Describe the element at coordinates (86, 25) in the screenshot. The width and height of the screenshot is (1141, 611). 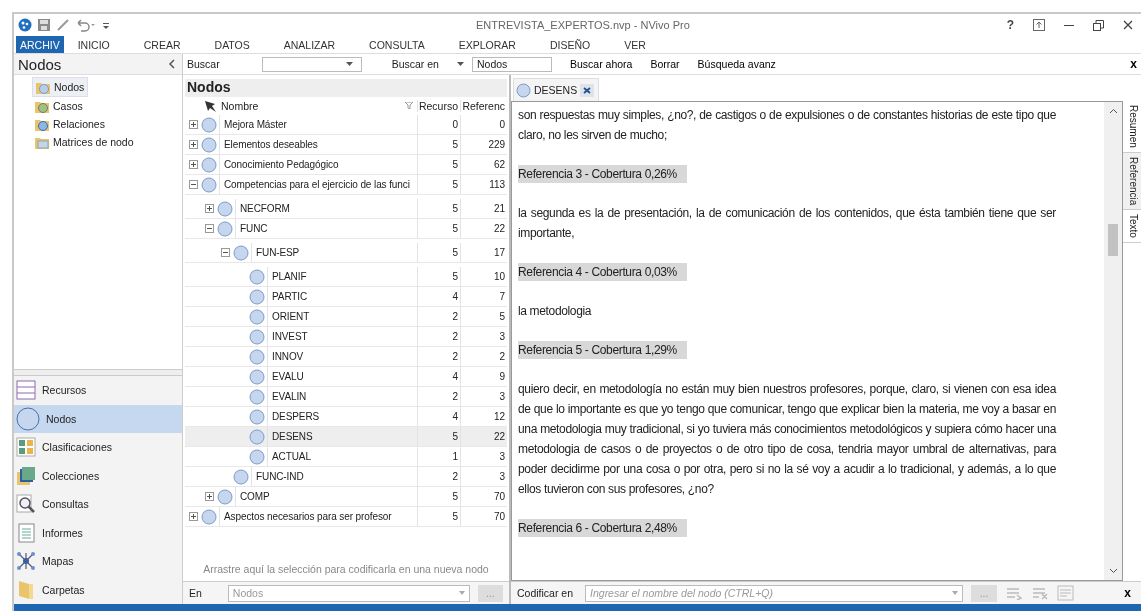
I see `undo-icon` at that location.